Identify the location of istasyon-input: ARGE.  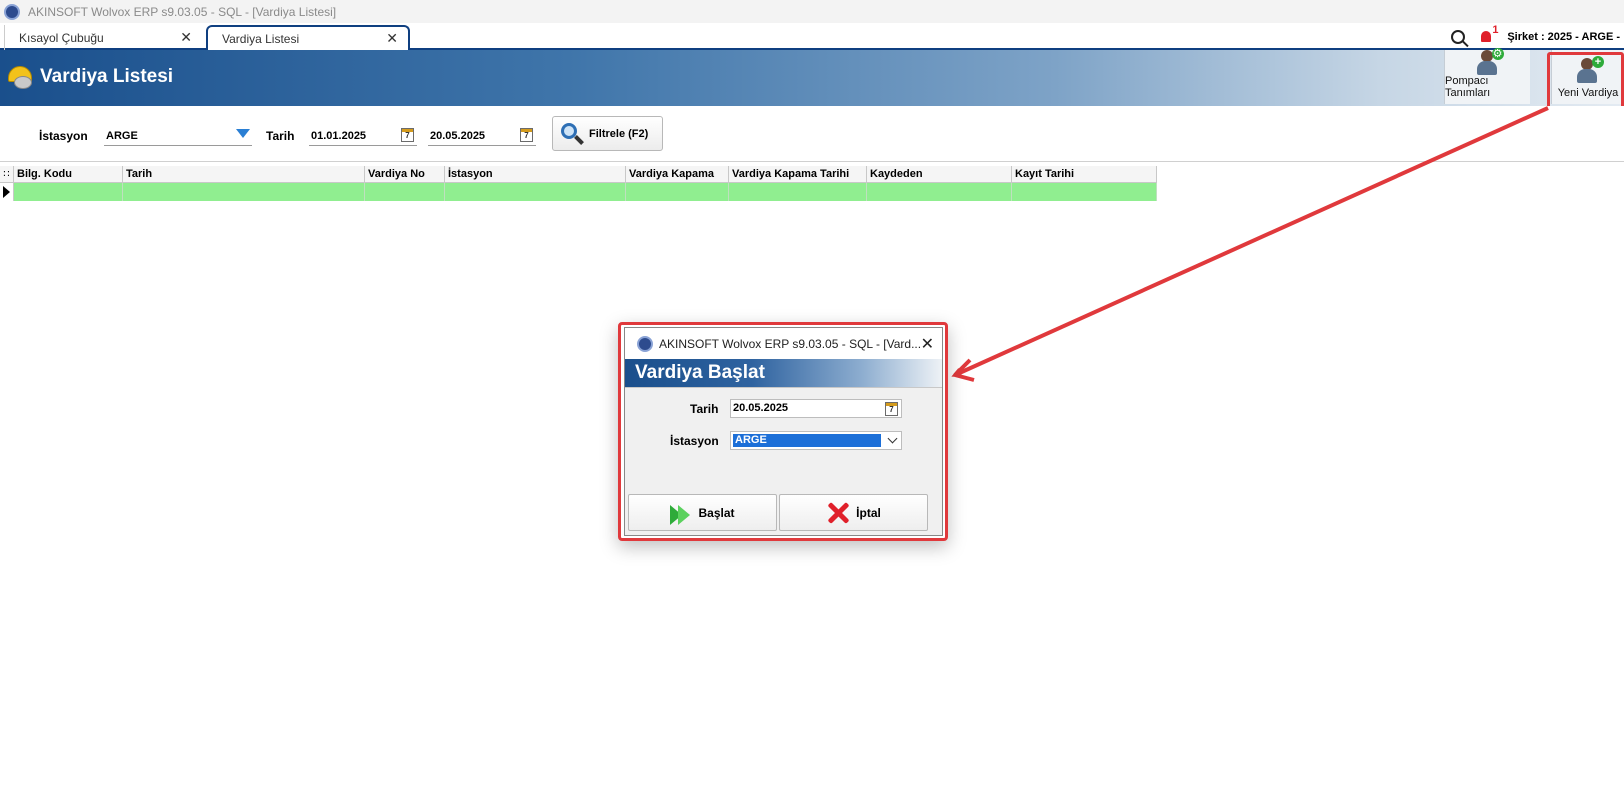
(178, 136).